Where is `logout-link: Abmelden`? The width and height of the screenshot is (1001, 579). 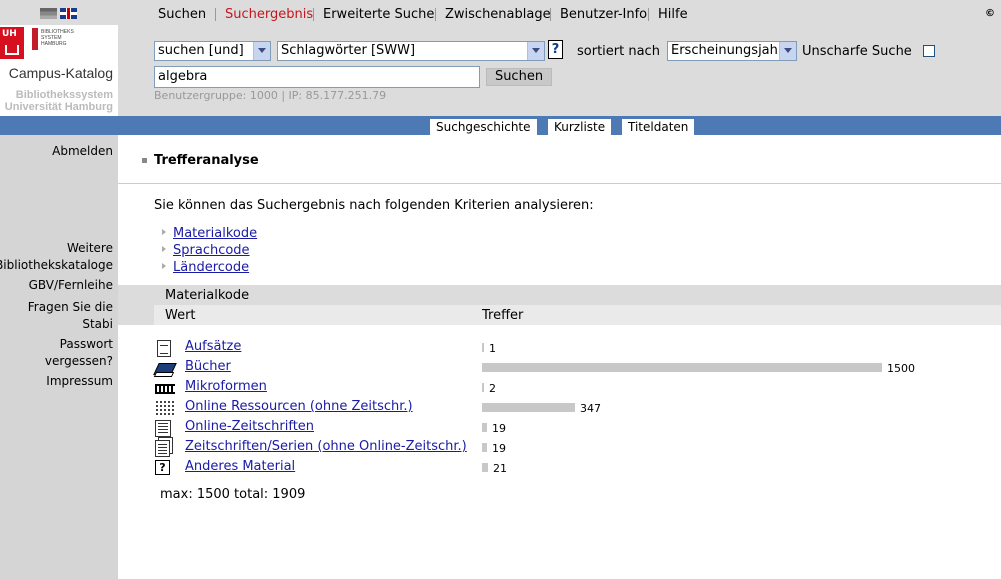 logout-link: Abmelden is located at coordinates (82, 151).